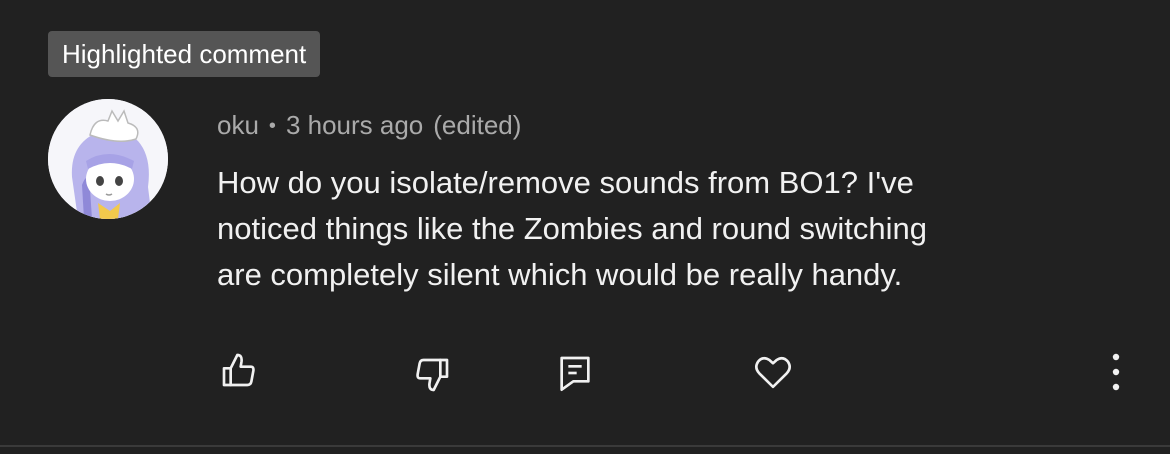 The width and height of the screenshot is (1170, 454). I want to click on like-button, so click(239, 370).